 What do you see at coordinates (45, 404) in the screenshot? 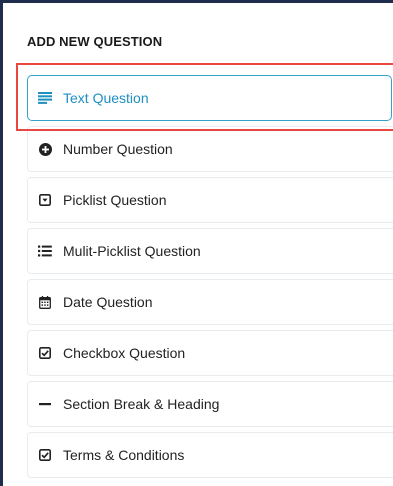
I see `minus-icon` at bounding box center [45, 404].